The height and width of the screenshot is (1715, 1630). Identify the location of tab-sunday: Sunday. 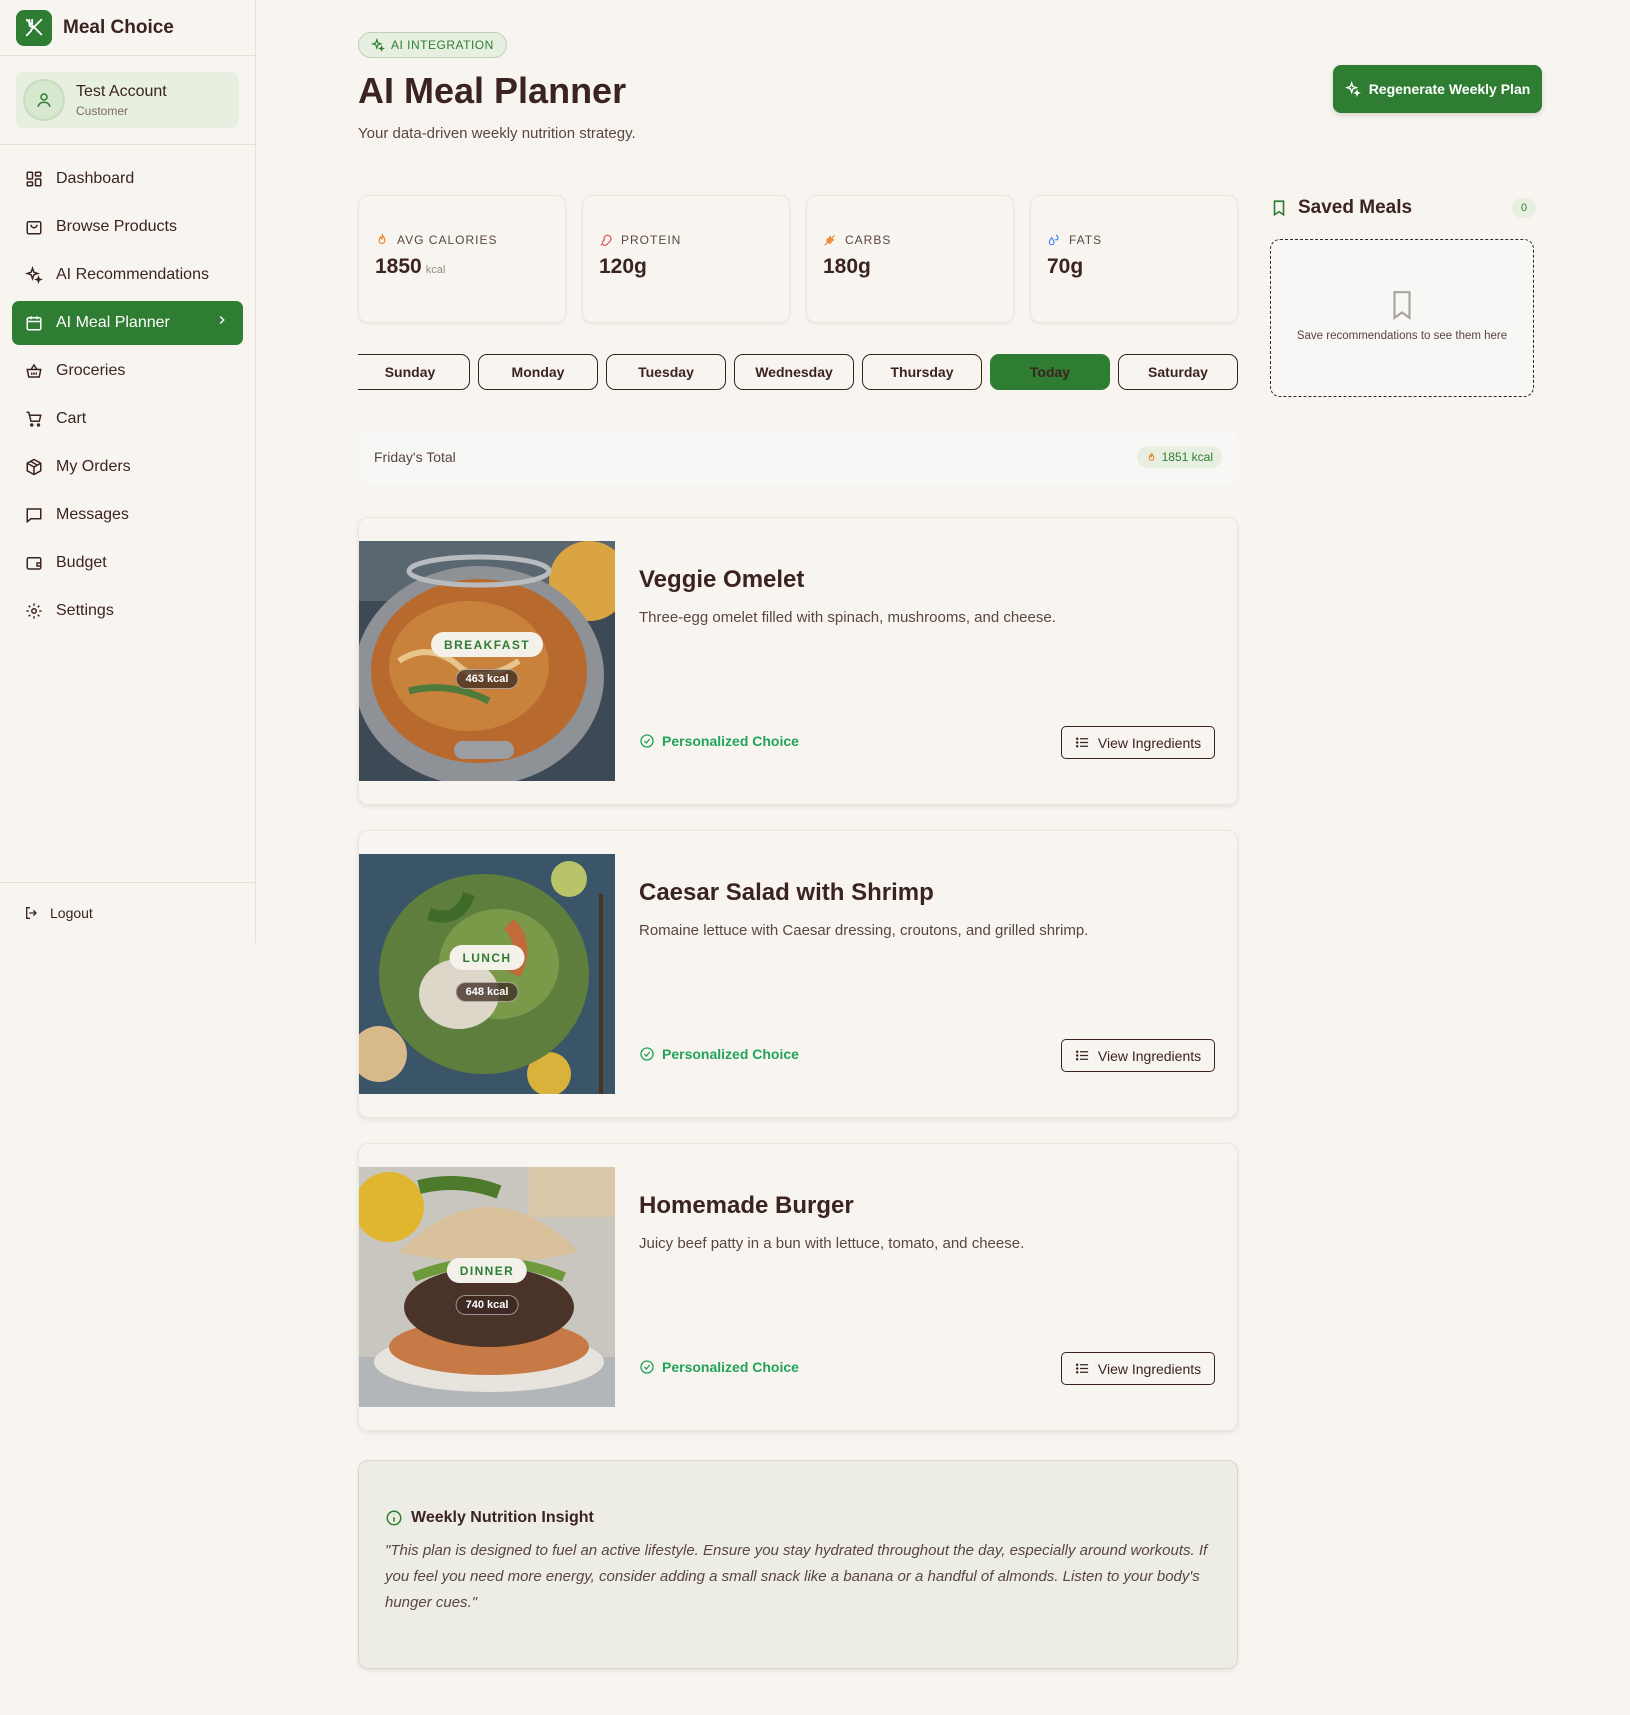
(414, 372).